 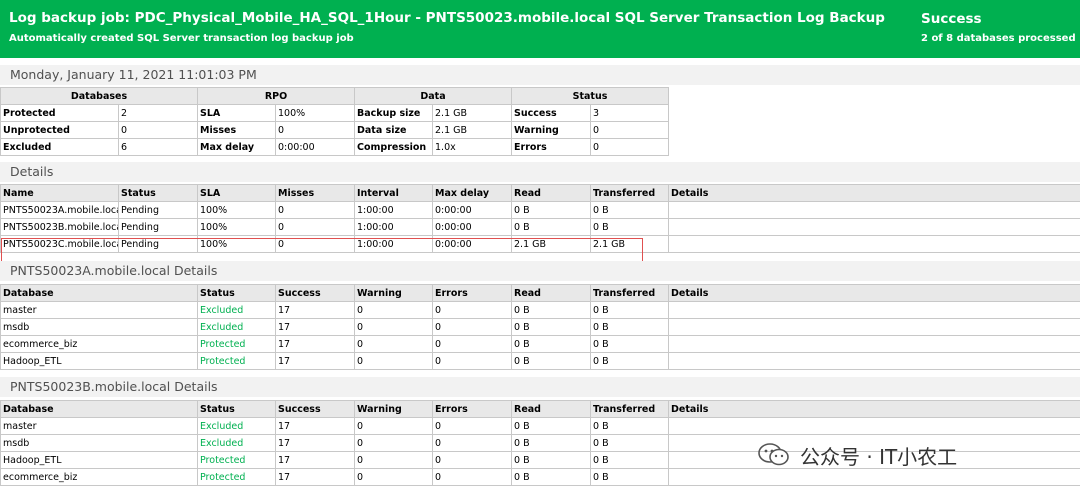 What do you see at coordinates (315, 147) in the screenshot?
I see `summary-value: 0:00:00` at bounding box center [315, 147].